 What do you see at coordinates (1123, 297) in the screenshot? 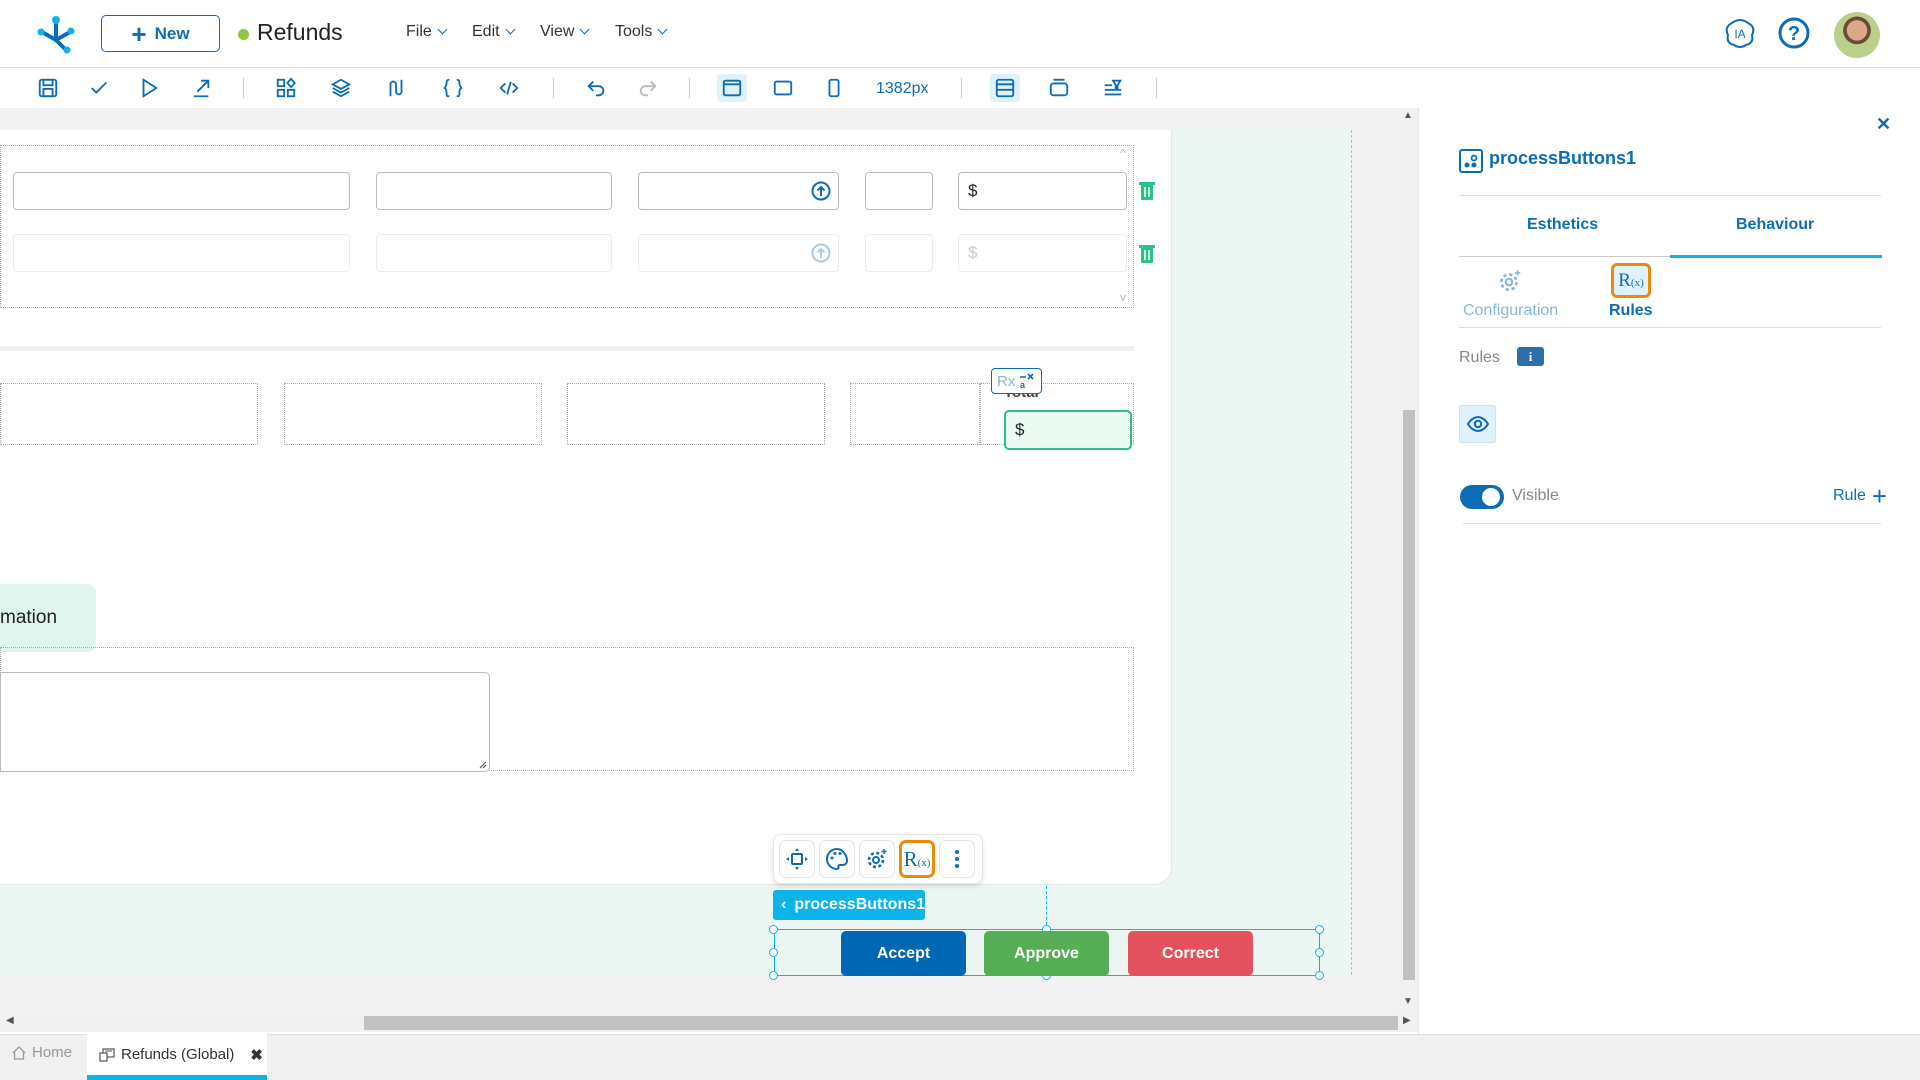
I see `grid-scroll-down-icon: v` at bounding box center [1123, 297].